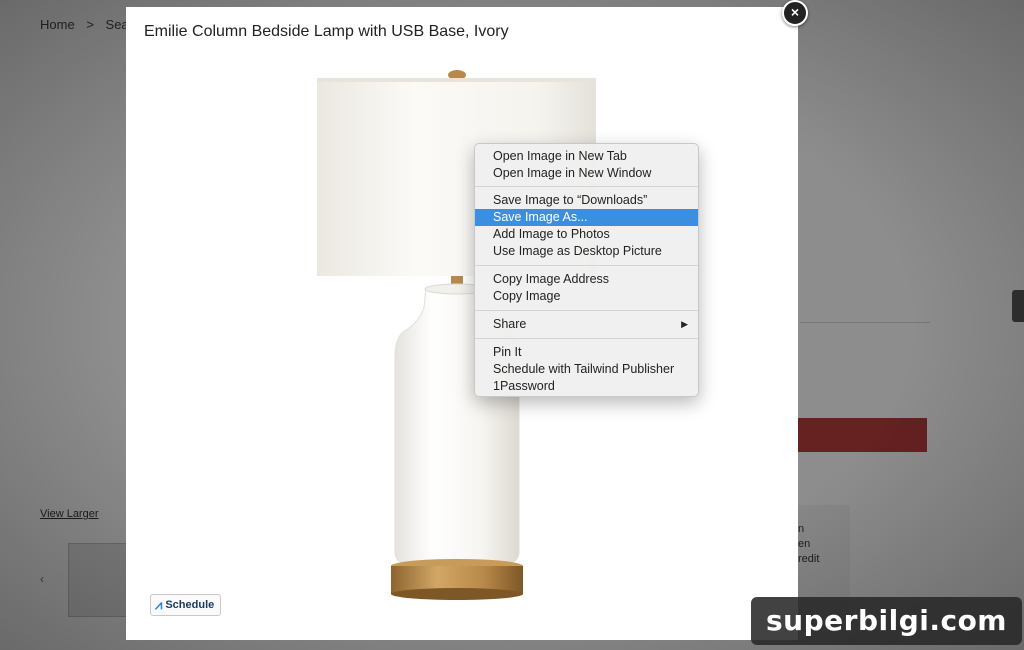 The width and height of the screenshot is (1024, 650). I want to click on watermark-logo: superbilgi.com, so click(886, 621).